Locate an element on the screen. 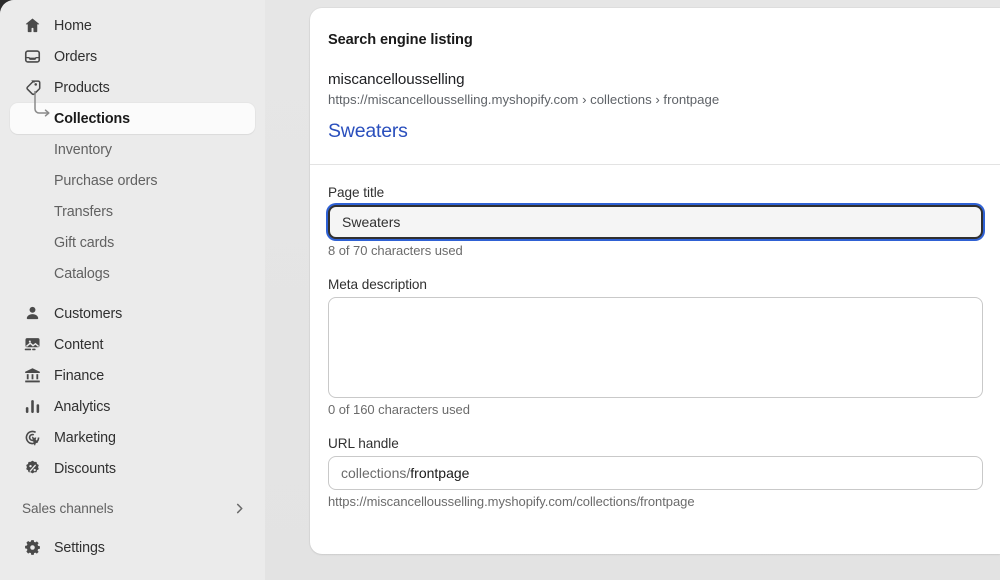 Image resolution: width=1000 pixels, height=580 pixels. sidebar-item-label: Content is located at coordinates (79, 344).